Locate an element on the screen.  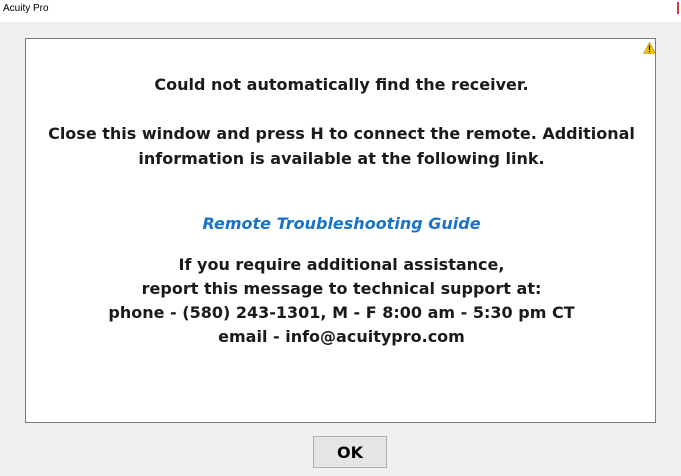
support-email-line: email - info@acuitypro.com is located at coordinates (341, 336).